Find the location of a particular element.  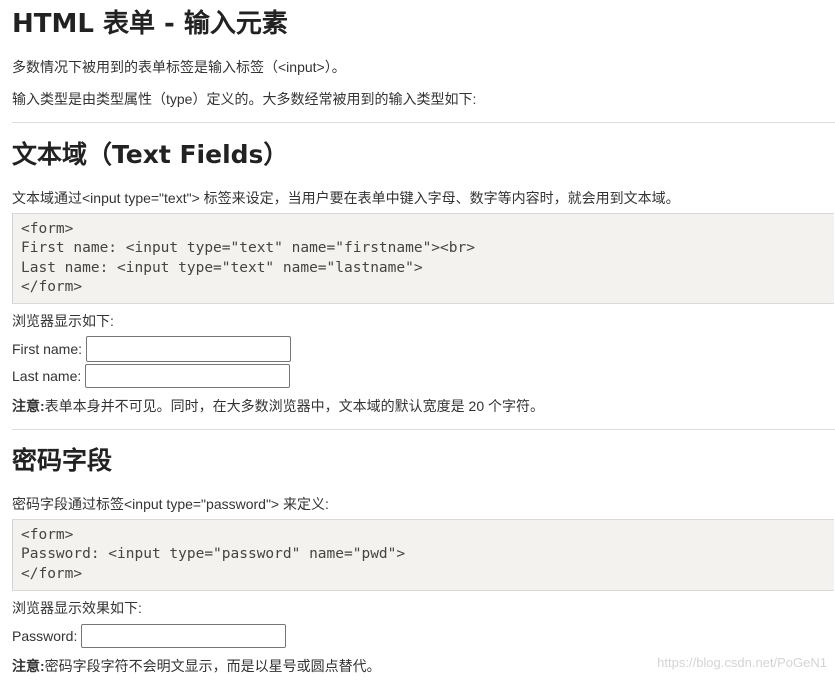

first-name-input is located at coordinates (189, 349).